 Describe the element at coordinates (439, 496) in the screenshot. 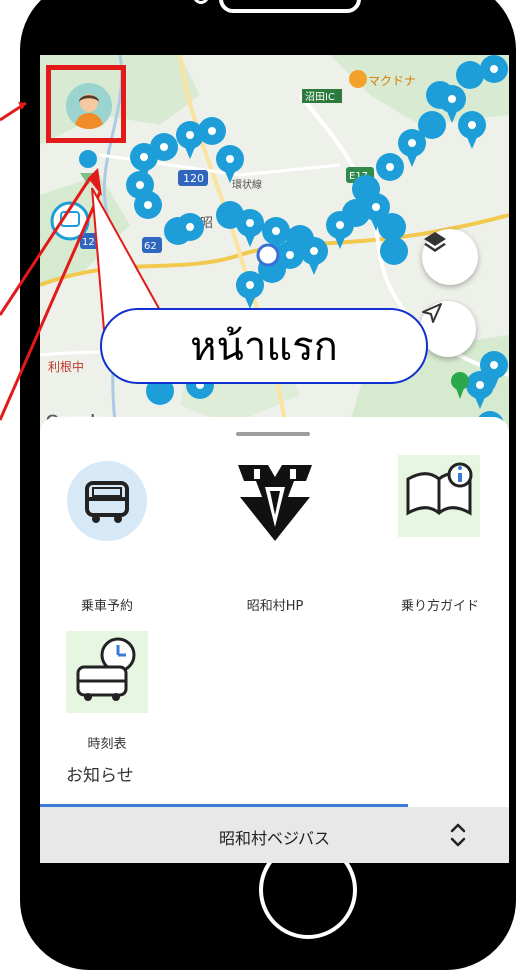

I see `guide-book-icon` at that location.